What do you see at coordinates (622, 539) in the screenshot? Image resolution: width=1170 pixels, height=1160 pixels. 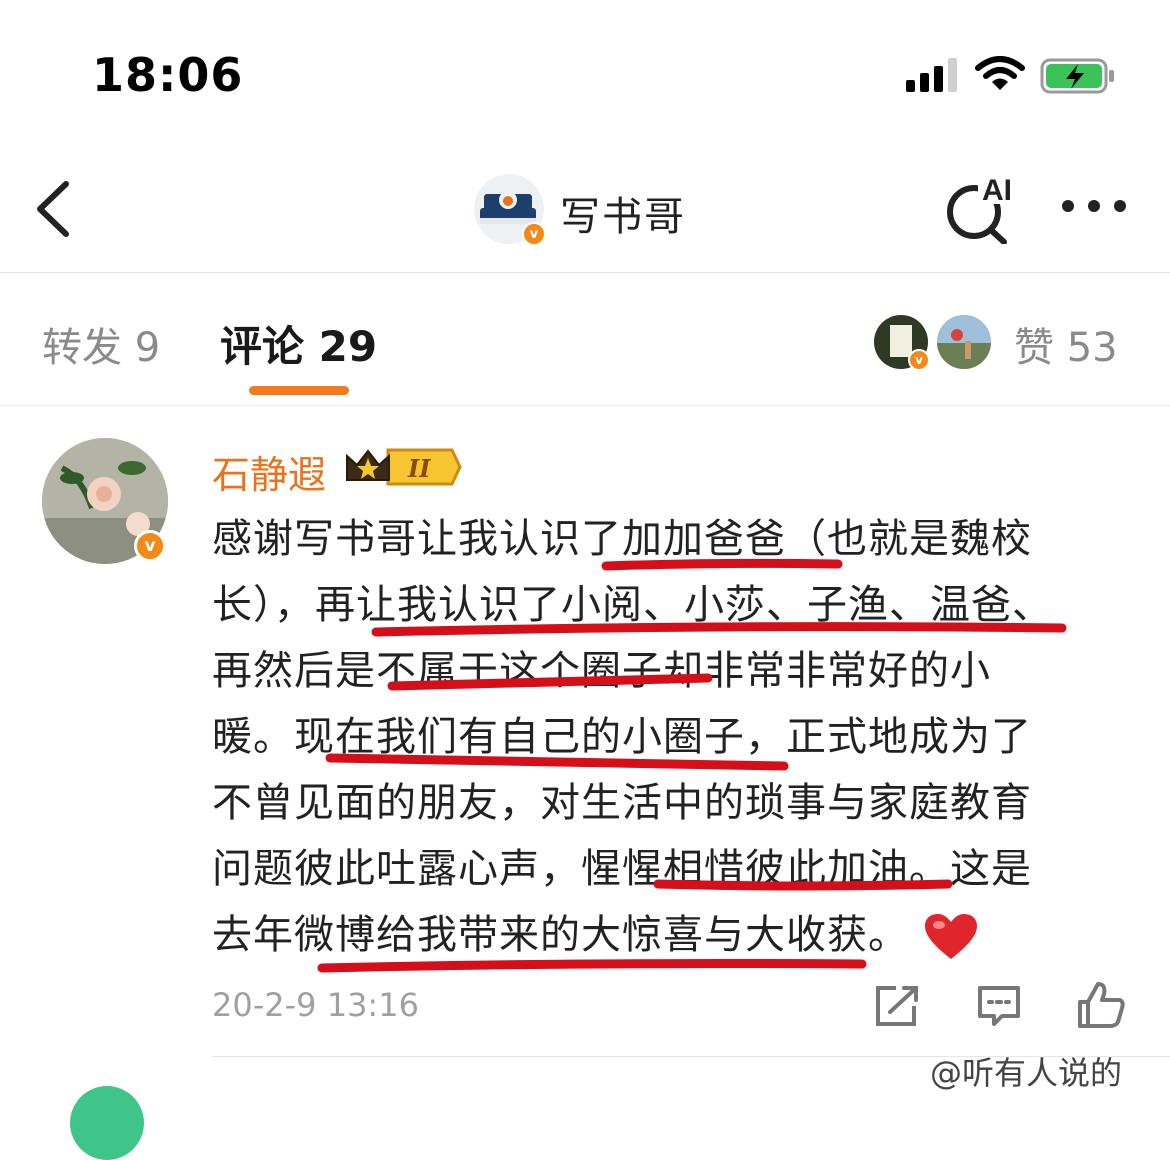 I see `comment-line: 感谢写书哥让我认识了加加爸爸（也就是魏校` at bounding box center [622, 539].